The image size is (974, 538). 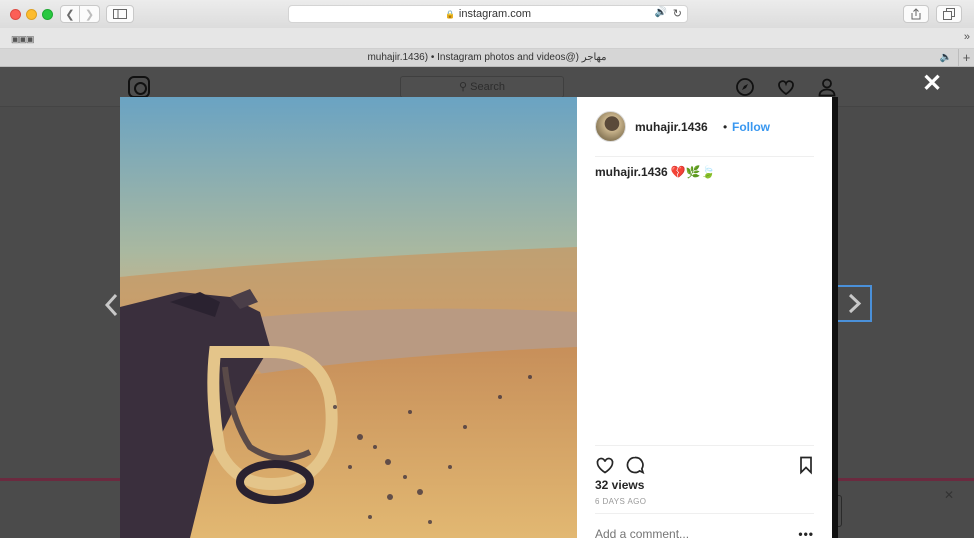 I want to click on tabs-icon, so click(x=949, y=14).